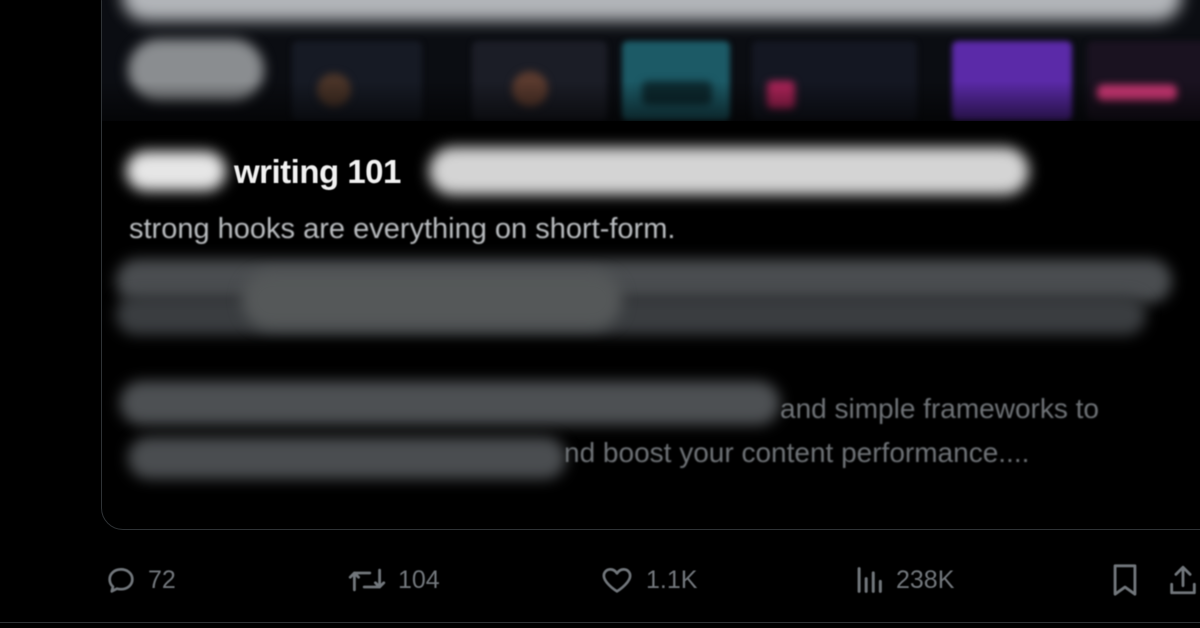 The image size is (1200, 628). I want to click on bookmark-button, so click(1130, 580).